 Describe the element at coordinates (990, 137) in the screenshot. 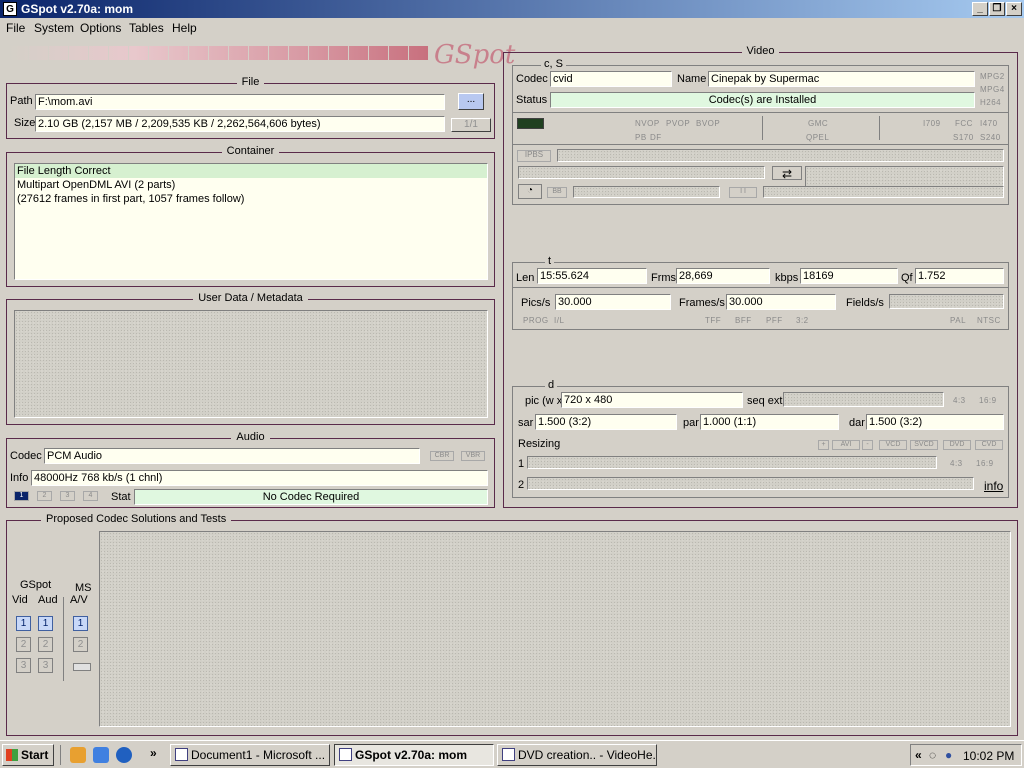

I see `s240-tag: S240` at that location.